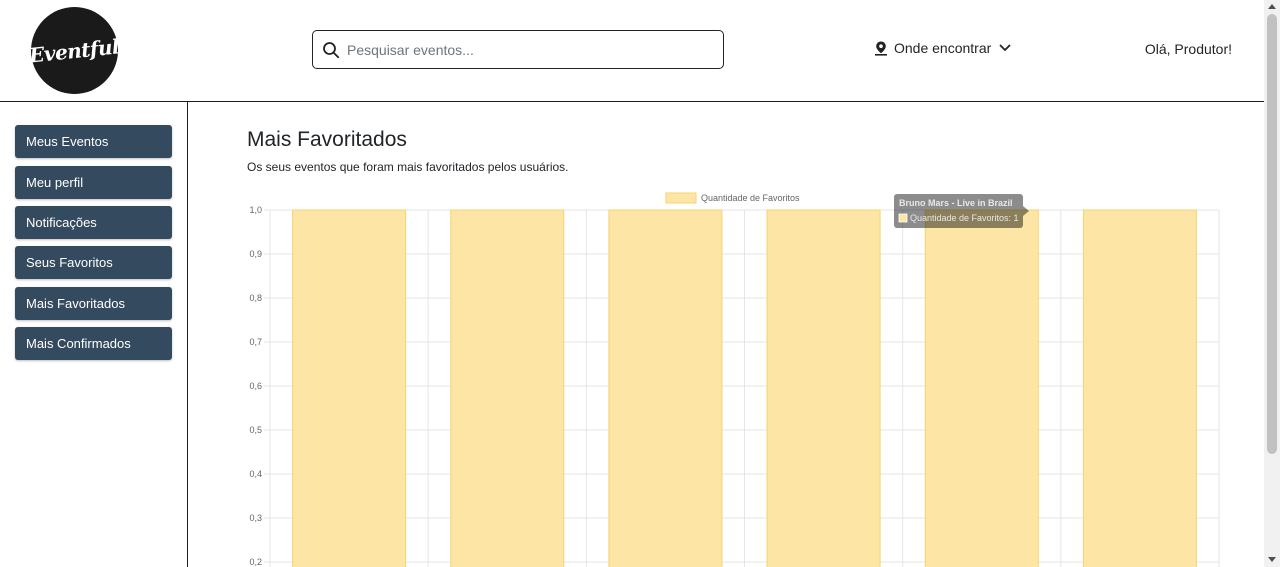 The height and width of the screenshot is (567, 1280). Describe the element at coordinates (1272, 559) in the screenshot. I see `scroll-down-arrow-icon` at that location.